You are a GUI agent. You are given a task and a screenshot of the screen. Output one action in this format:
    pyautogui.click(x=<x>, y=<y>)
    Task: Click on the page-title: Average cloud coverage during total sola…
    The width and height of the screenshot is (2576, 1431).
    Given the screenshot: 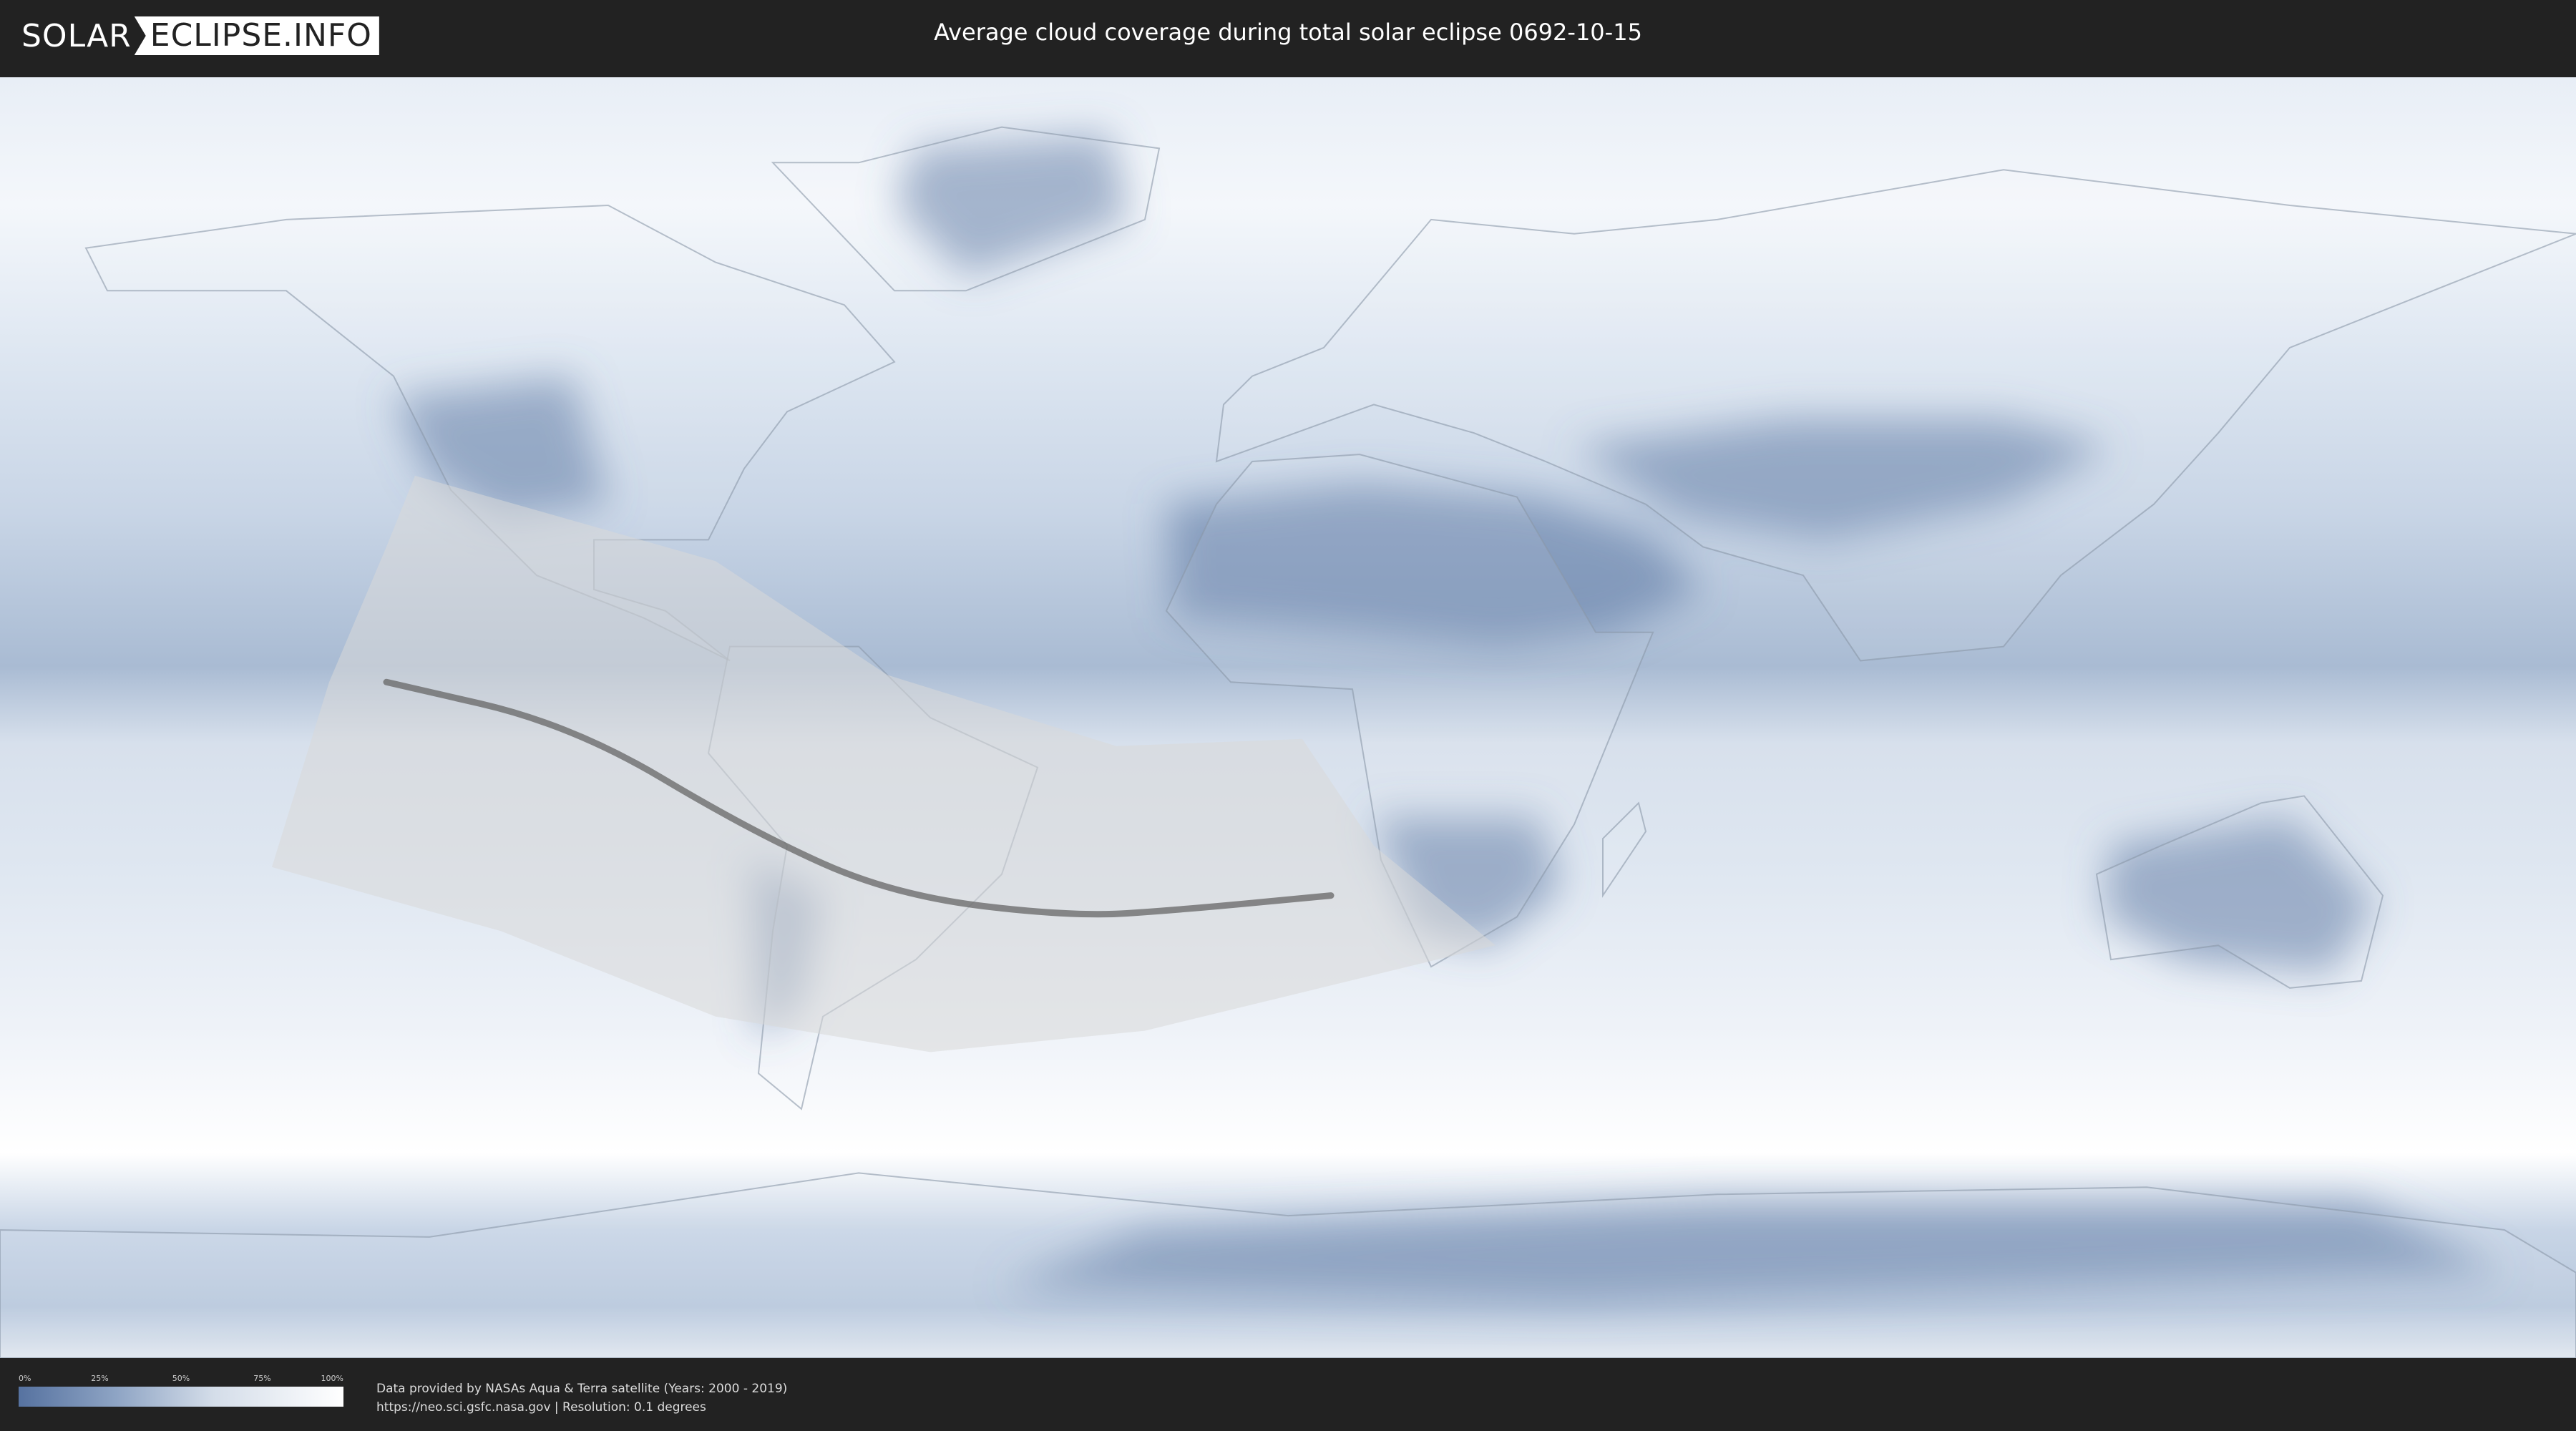 What is the action you would take?
    pyautogui.click(x=1288, y=32)
    